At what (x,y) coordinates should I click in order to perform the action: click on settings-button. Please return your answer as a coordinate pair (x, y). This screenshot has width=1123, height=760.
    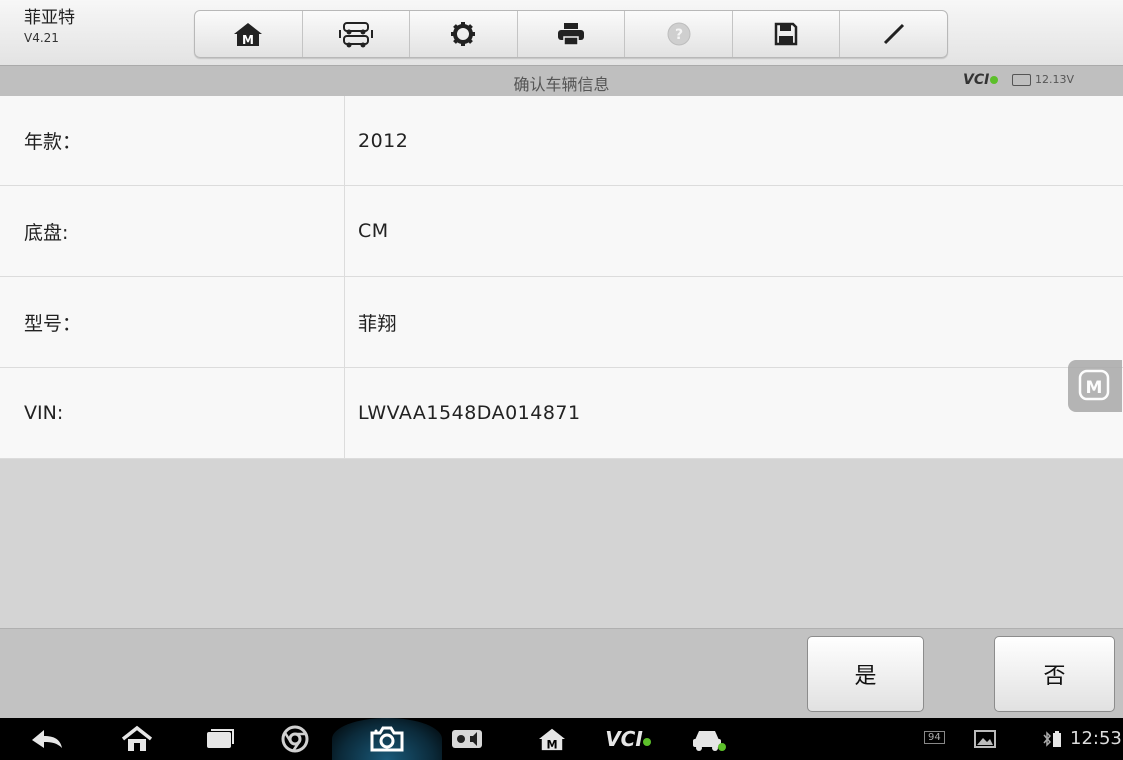
    Looking at the image, I should click on (464, 34).